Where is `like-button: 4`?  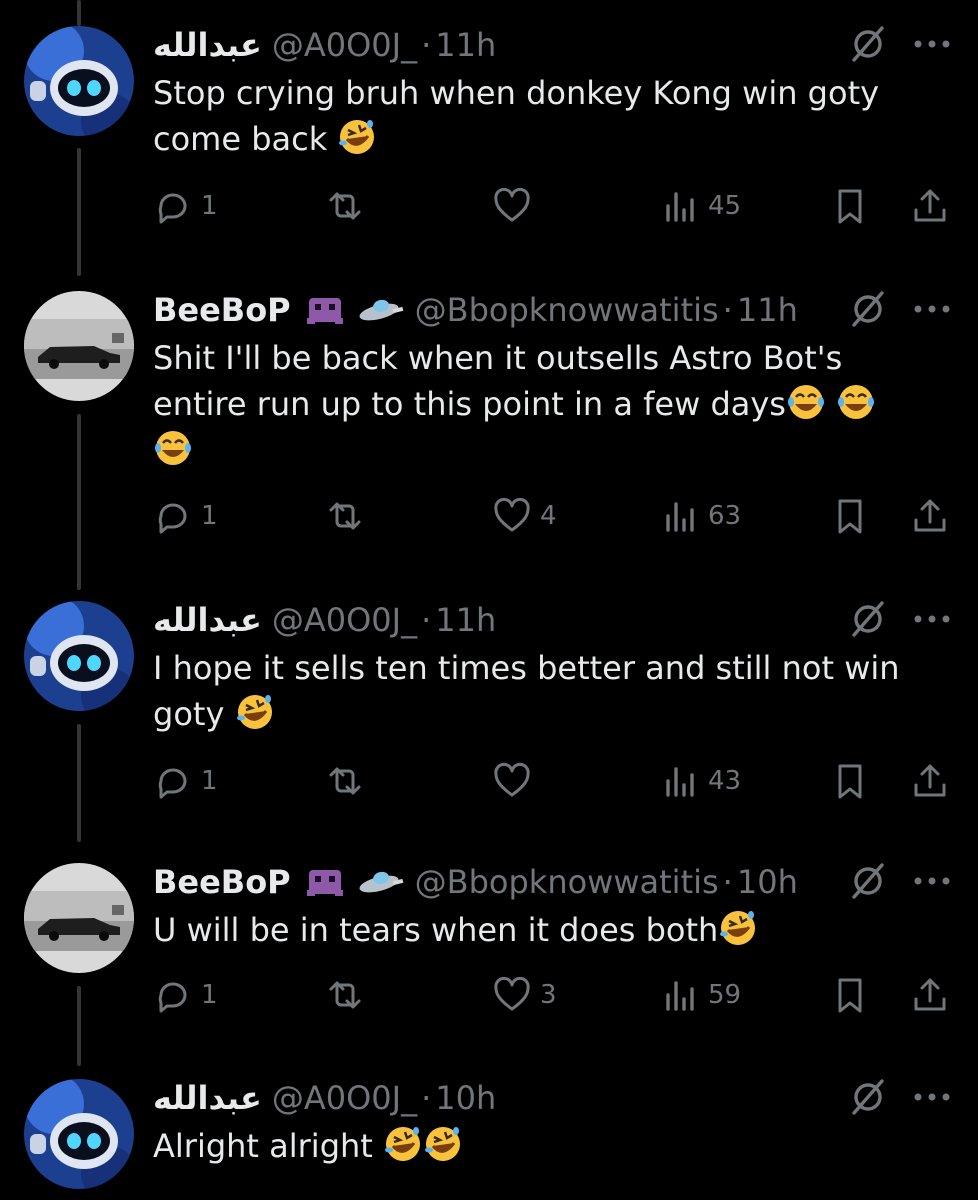
like-button: 4 is located at coordinates (524, 516).